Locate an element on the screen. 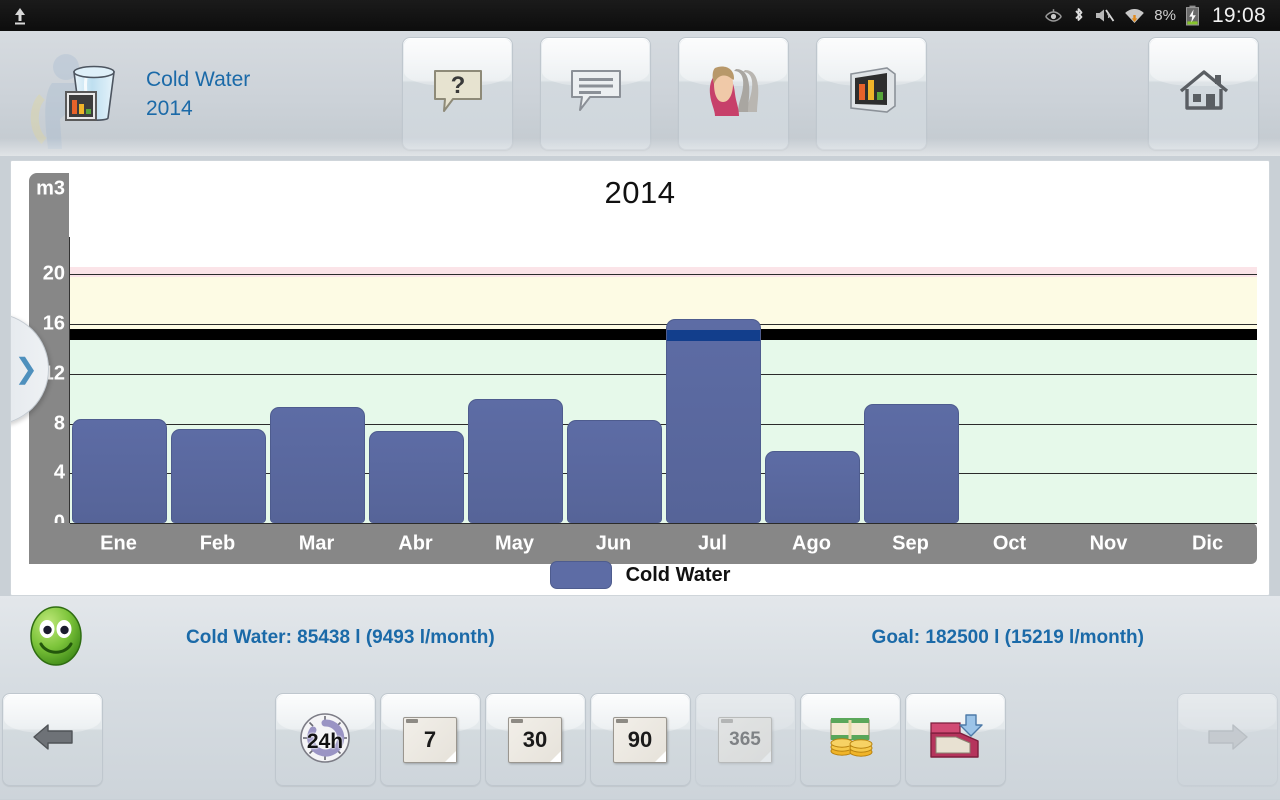 This screenshot has height=800, width=1280. chart-legend: Cold Water is located at coordinates (640, 575).